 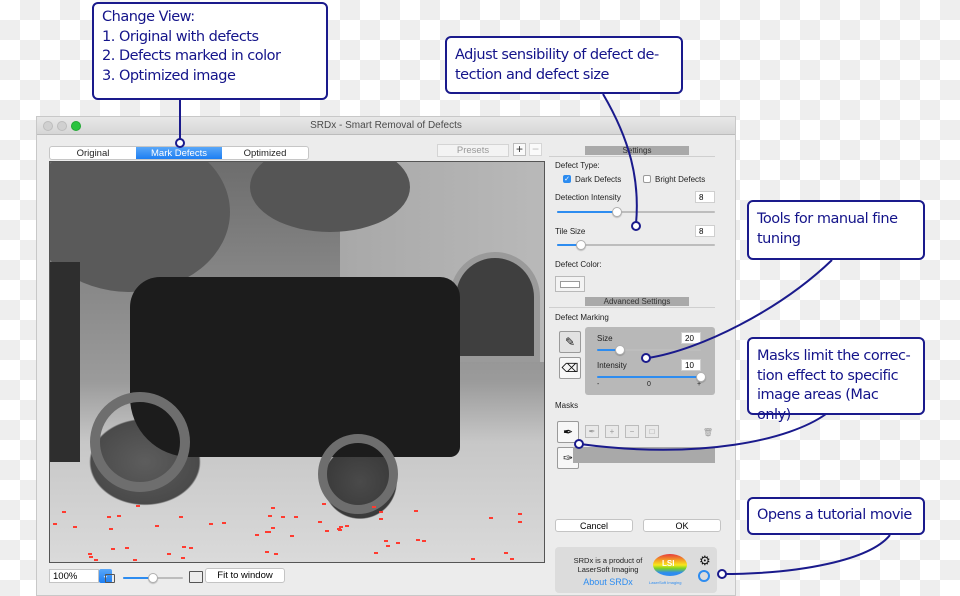 I want to click on zoom-window-button, so click(x=76, y=126).